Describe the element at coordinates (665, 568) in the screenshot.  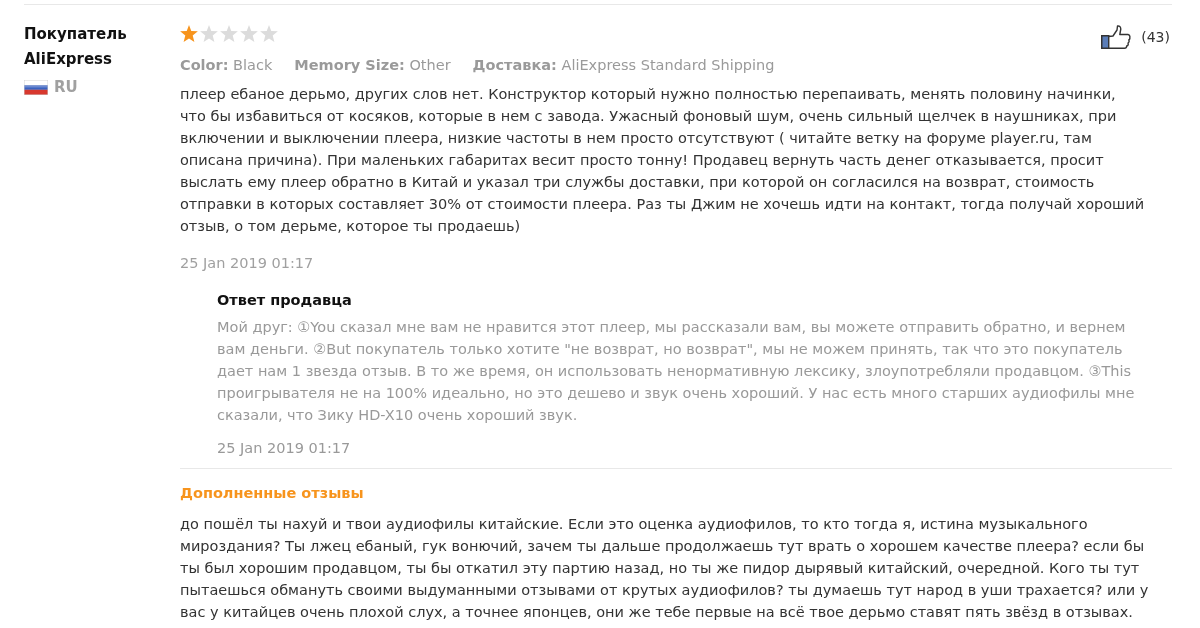
I see `follow-up-text: до пошёл ты нахуй и твои аудиофилы китайские. Если это оценка аудиофилов, то кто тогда я, истина музыкального мироздания? Ты лжец ебаный, гук вонючий, зачем ты дальше продолжаешь тут врать о хорошем качестве плеера? если бы ты был хорошим продавцом, ты бы откатил эту партию назад, но ты же пидор дырявый китайский, очередной. Кого ты тут пытаешься обмануть своими выдуманными отзывами от крутых аудиофилов? ты думаешь тут народ в уши трахается? или у вас у китайцев очень плохой слух, а точнее японцев, они же тебе первые на всё твое дерьмо ставят пять звёзд в отзывах.` at that location.